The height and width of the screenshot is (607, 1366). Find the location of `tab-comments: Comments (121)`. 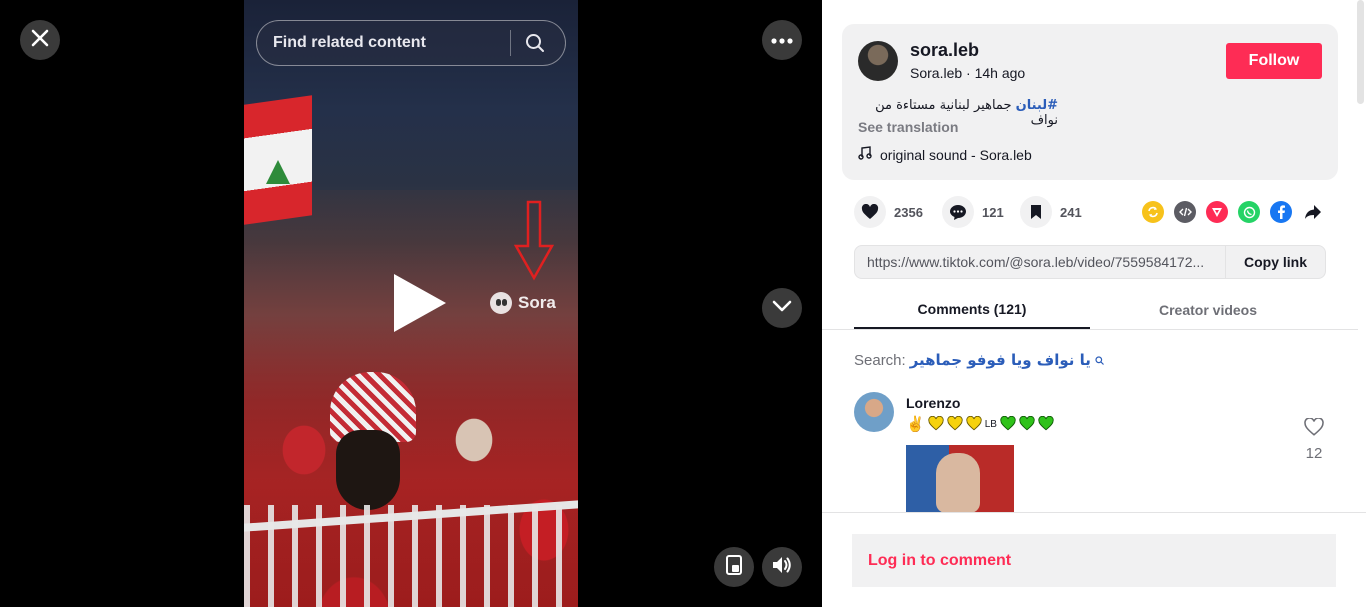

tab-comments: Comments (121) is located at coordinates (972, 309).